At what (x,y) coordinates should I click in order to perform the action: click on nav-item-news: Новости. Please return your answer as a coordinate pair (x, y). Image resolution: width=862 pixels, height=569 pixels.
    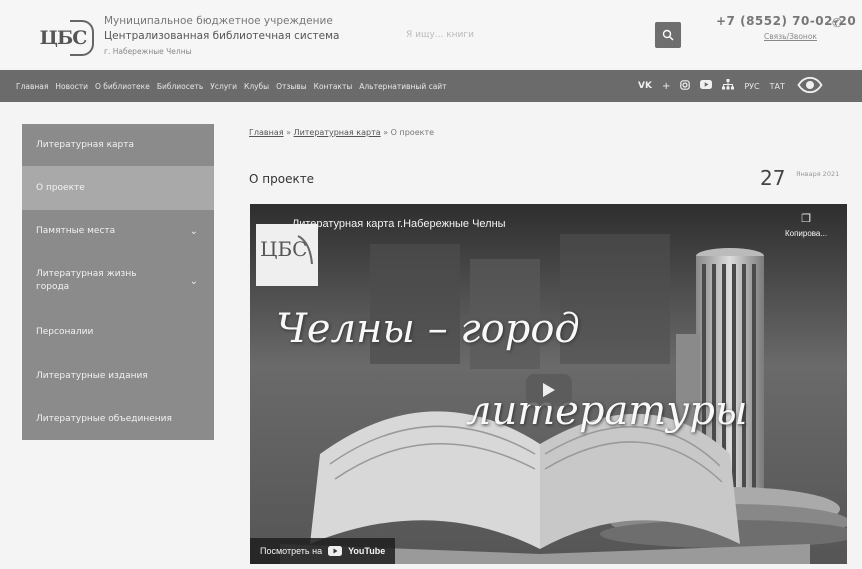
    Looking at the image, I should click on (71, 86).